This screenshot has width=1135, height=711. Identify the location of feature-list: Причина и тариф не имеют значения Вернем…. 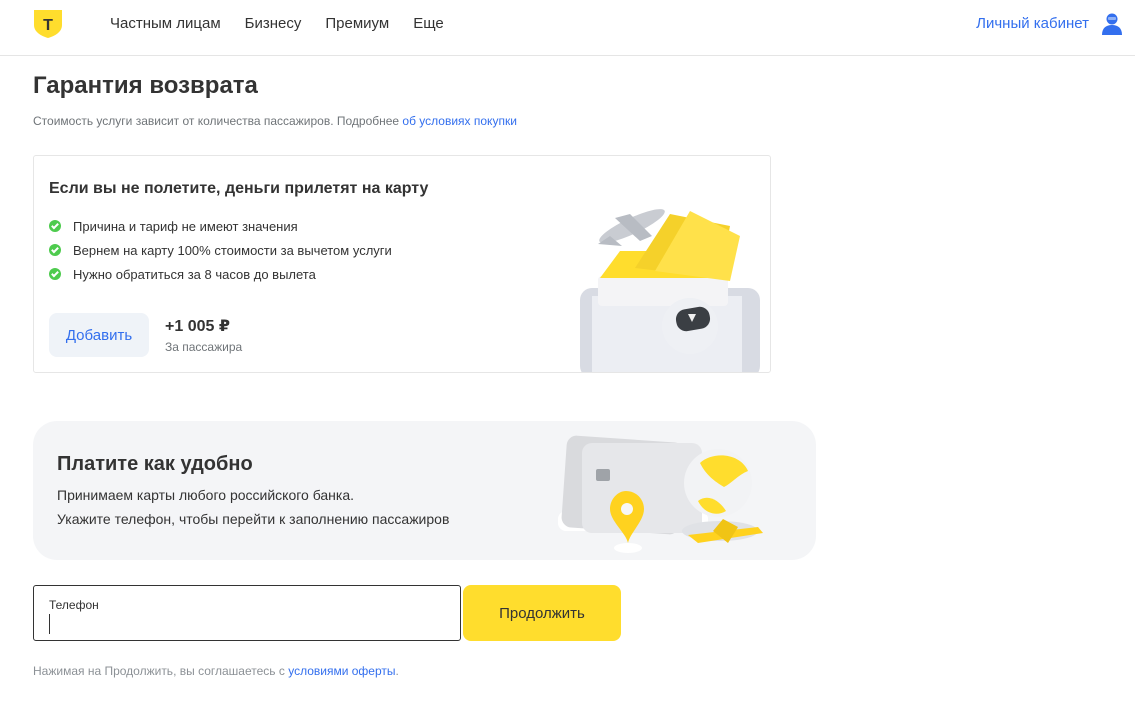
(220, 250).